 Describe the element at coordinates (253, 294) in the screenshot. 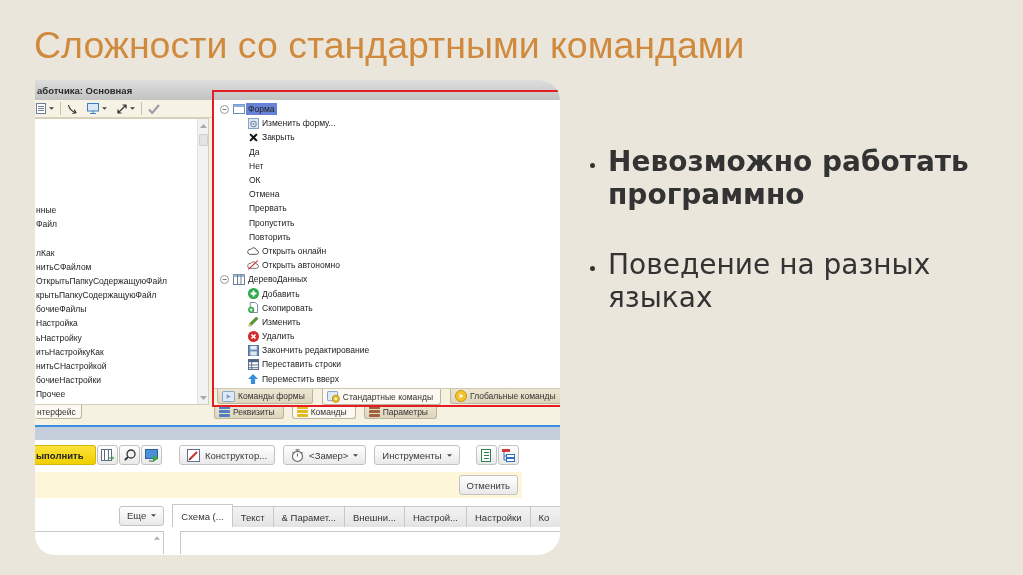

I see `plus-circle-icon` at that location.